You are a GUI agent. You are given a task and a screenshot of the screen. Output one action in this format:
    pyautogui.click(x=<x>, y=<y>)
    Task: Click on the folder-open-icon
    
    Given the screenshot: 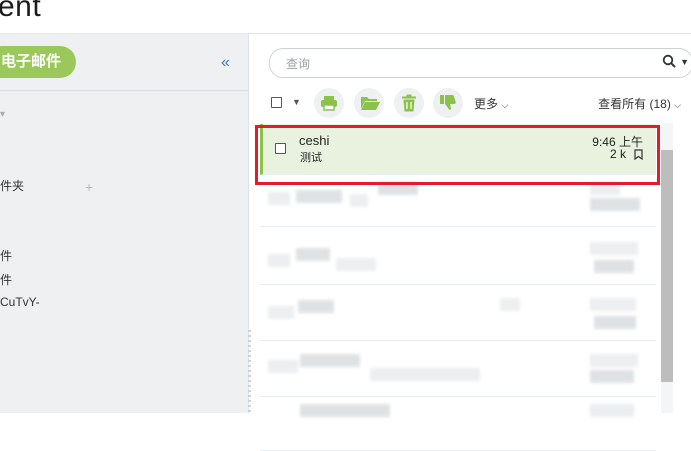 What is the action you would take?
    pyautogui.click(x=370, y=103)
    